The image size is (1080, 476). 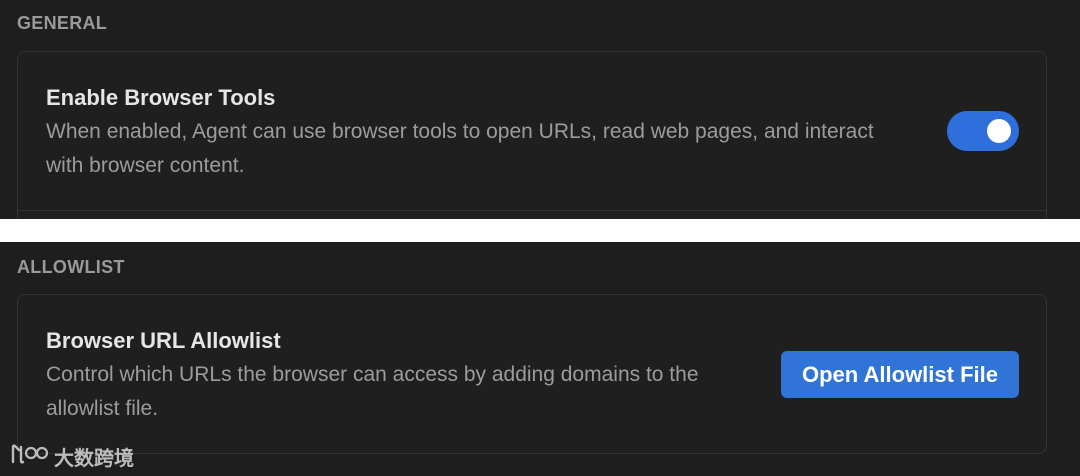 What do you see at coordinates (71, 267) in the screenshot?
I see `section-header-allowlist: ALLOWLIST` at bounding box center [71, 267].